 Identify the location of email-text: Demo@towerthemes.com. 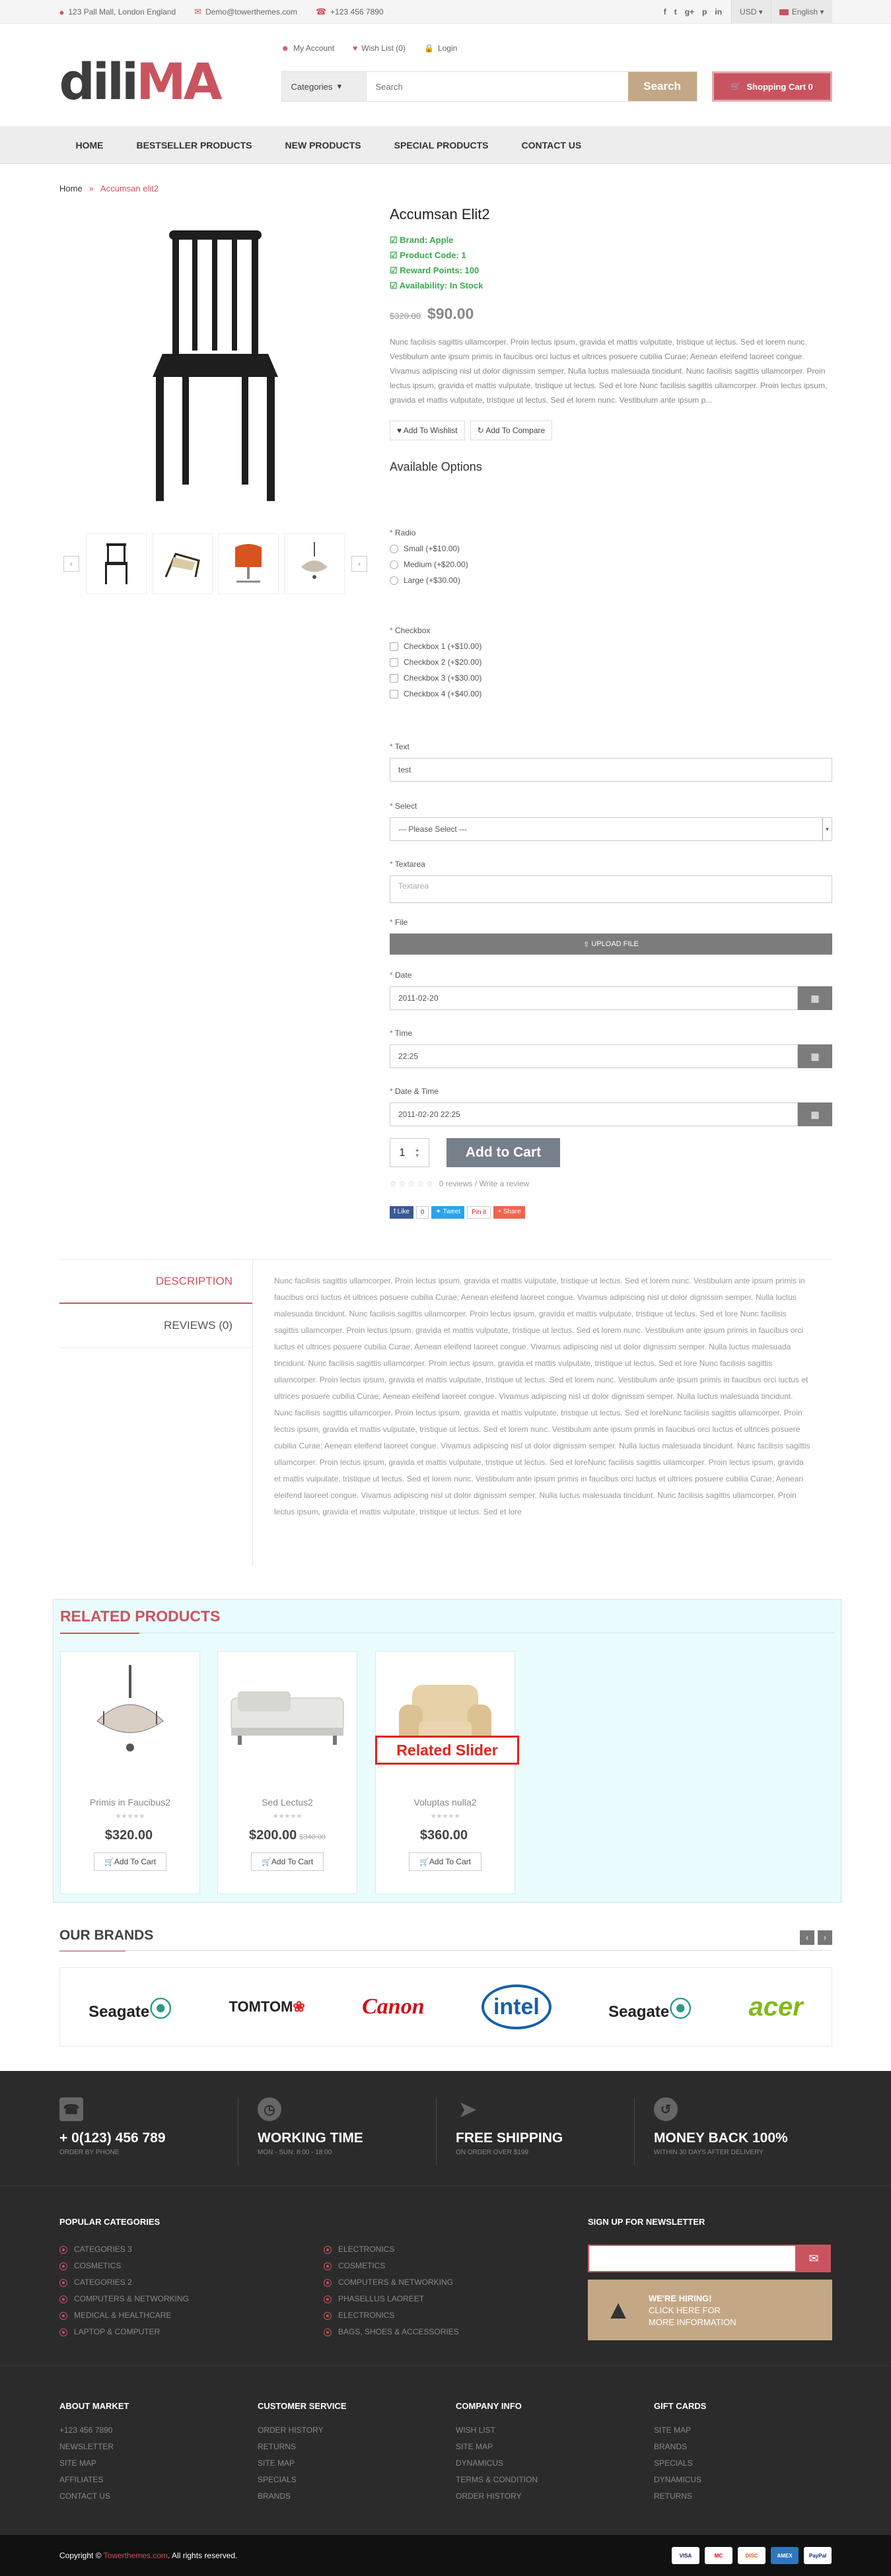
(251, 12).